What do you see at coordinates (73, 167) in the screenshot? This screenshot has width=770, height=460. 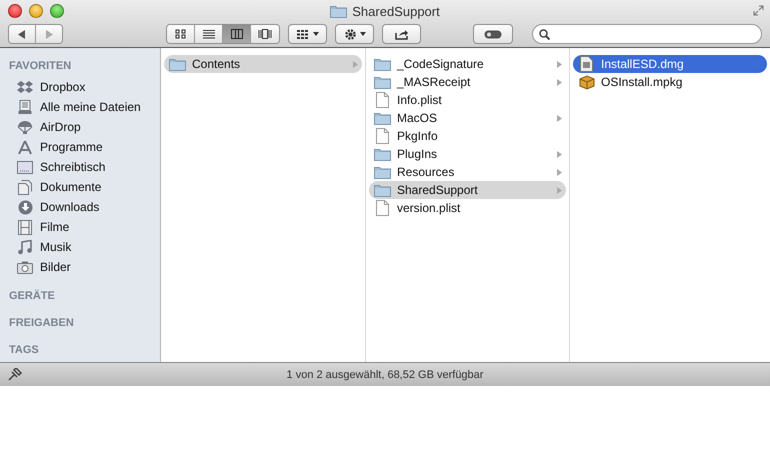 I see `sidebar-item: Schreibtisch` at bounding box center [73, 167].